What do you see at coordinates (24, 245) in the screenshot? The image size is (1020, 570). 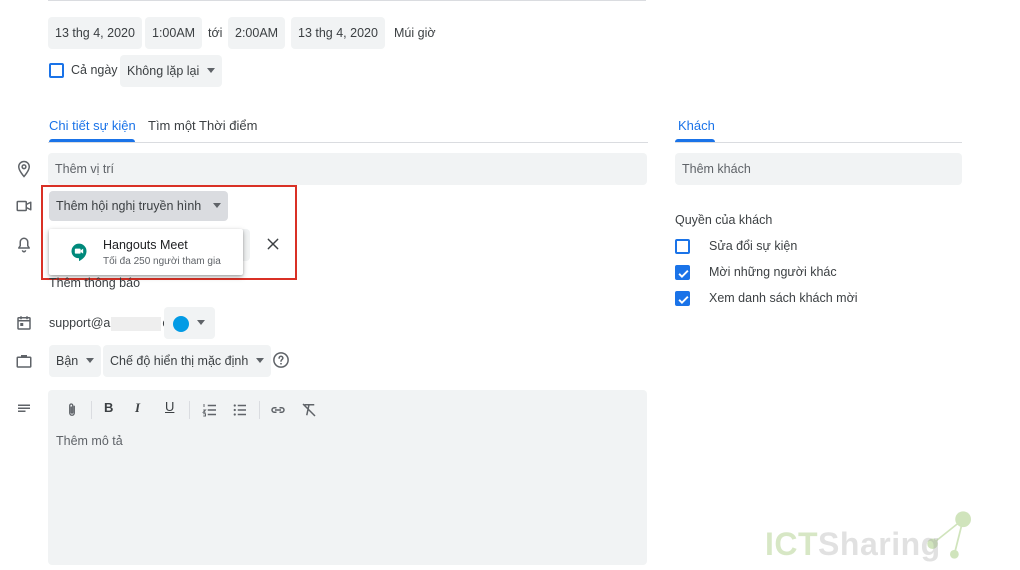 I see `bell-icon` at bounding box center [24, 245].